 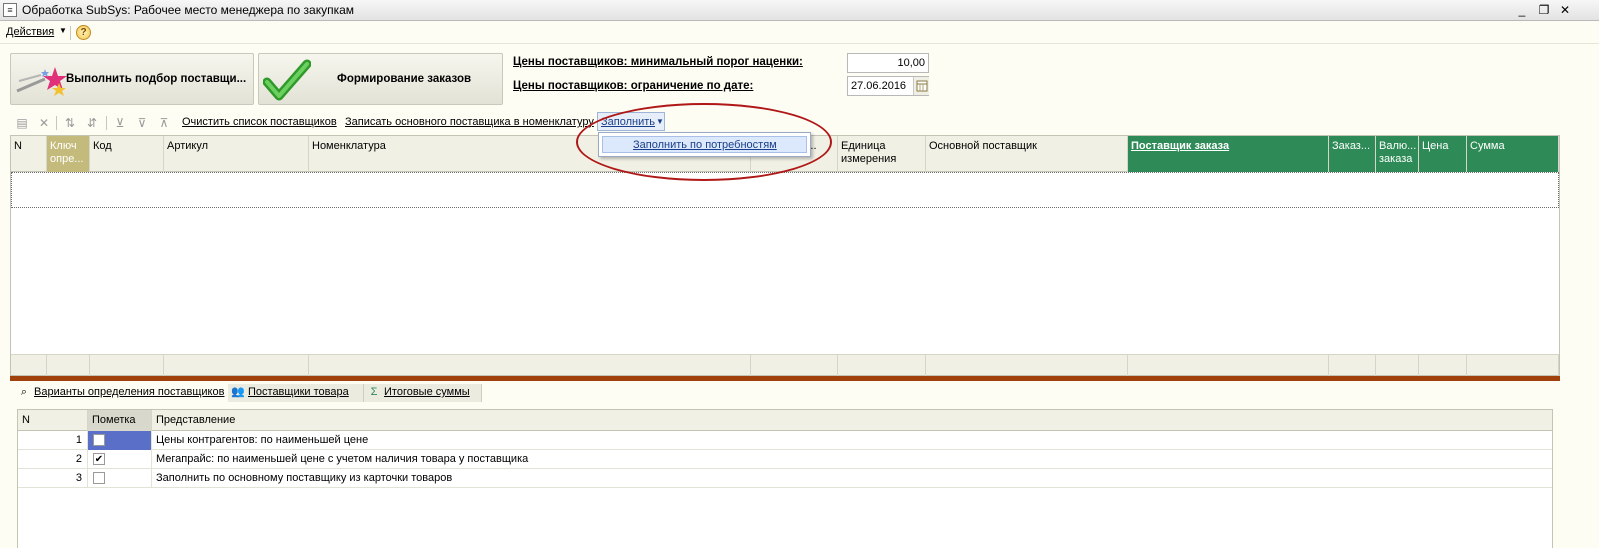 I want to click on tab-product-suppliers: 👥 Поставщики товара, so click(x=296, y=393).